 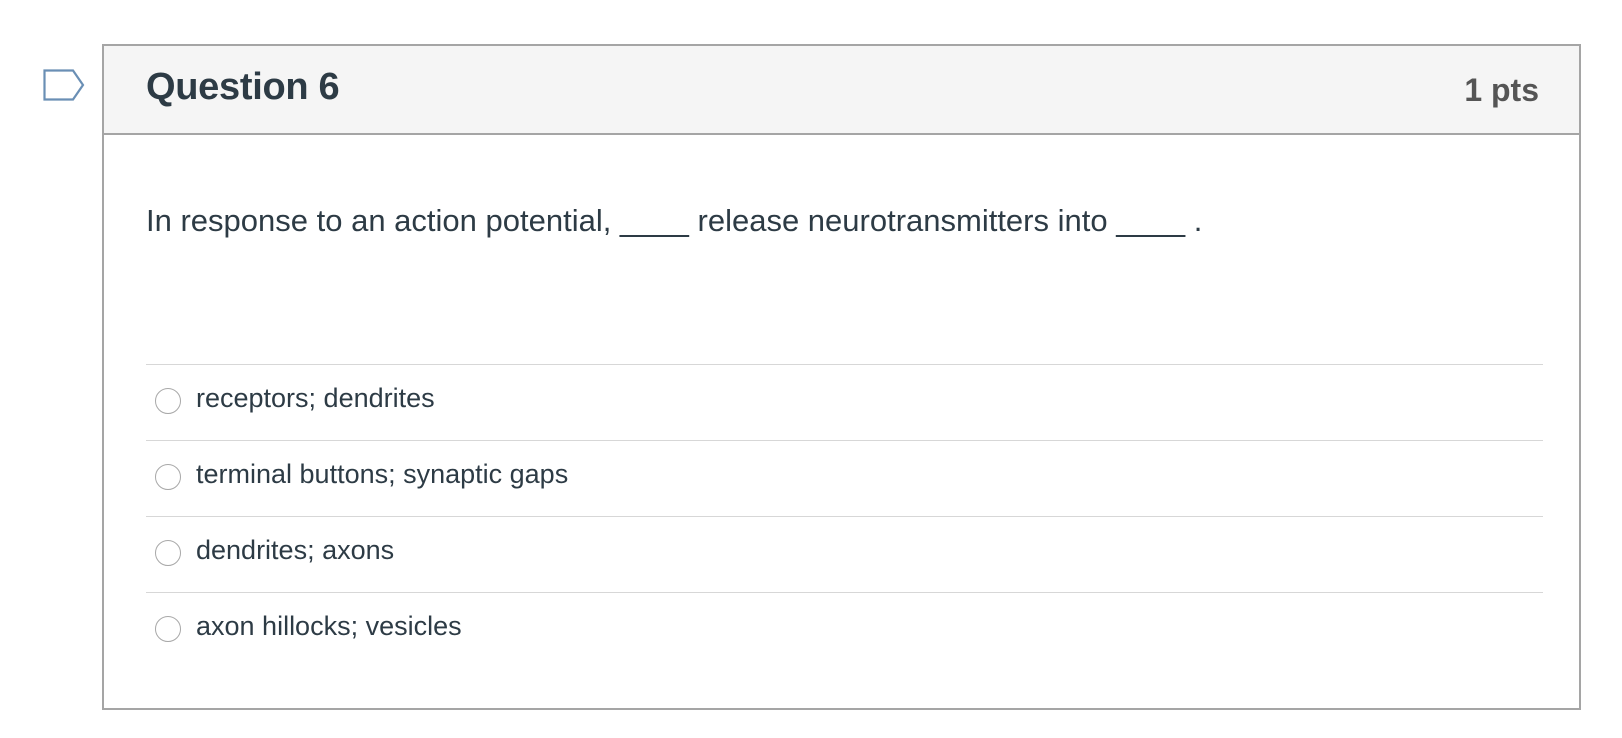 What do you see at coordinates (329, 626) in the screenshot?
I see `answer-label: axon hillocks; vesicles` at bounding box center [329, 626].